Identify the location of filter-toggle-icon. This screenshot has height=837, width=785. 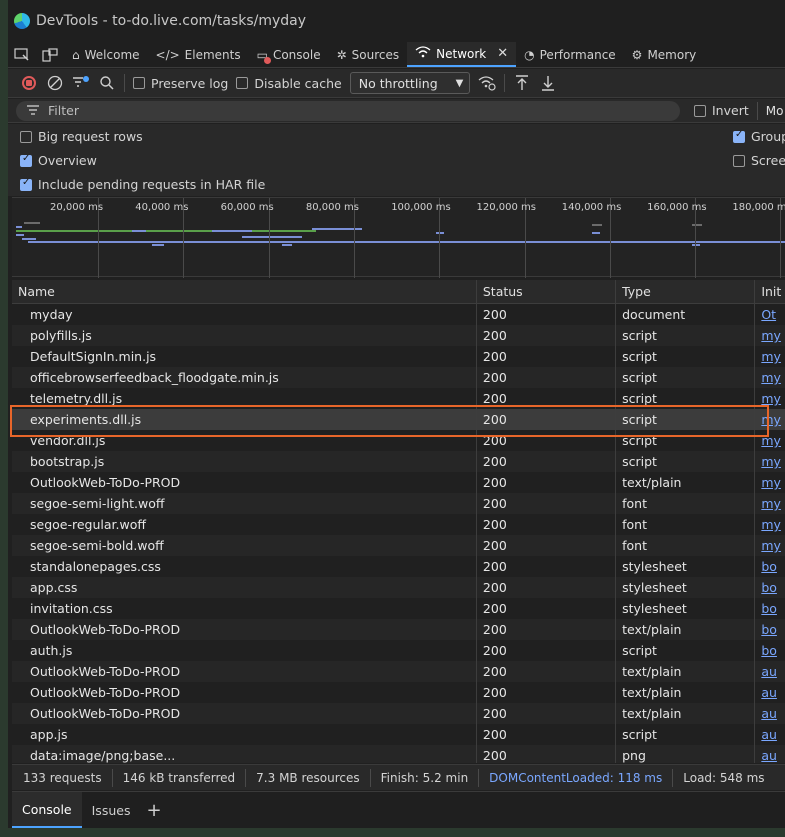
(81, 83).